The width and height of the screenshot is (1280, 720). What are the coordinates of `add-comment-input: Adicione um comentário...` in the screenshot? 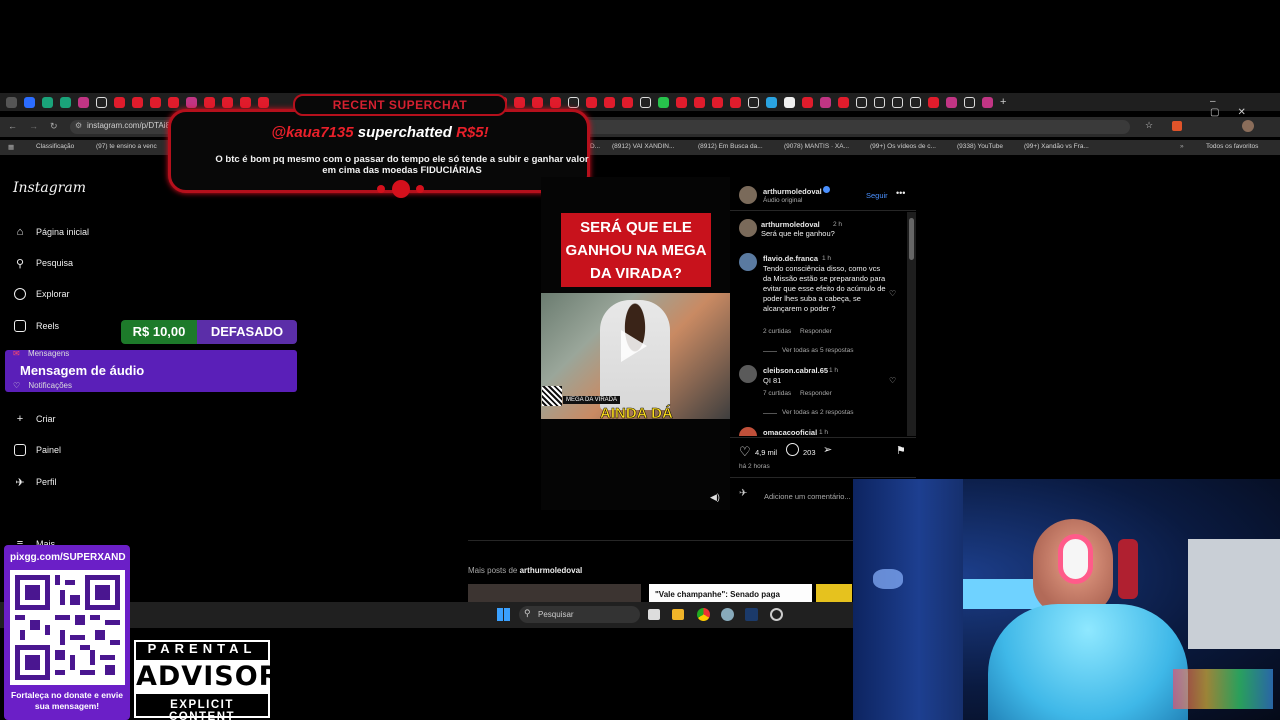 It's located at (807, 496).